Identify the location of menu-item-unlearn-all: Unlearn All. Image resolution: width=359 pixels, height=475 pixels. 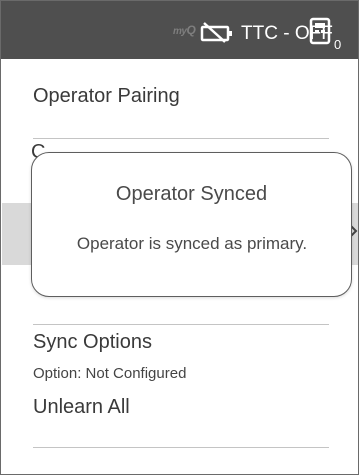
(193, 407).